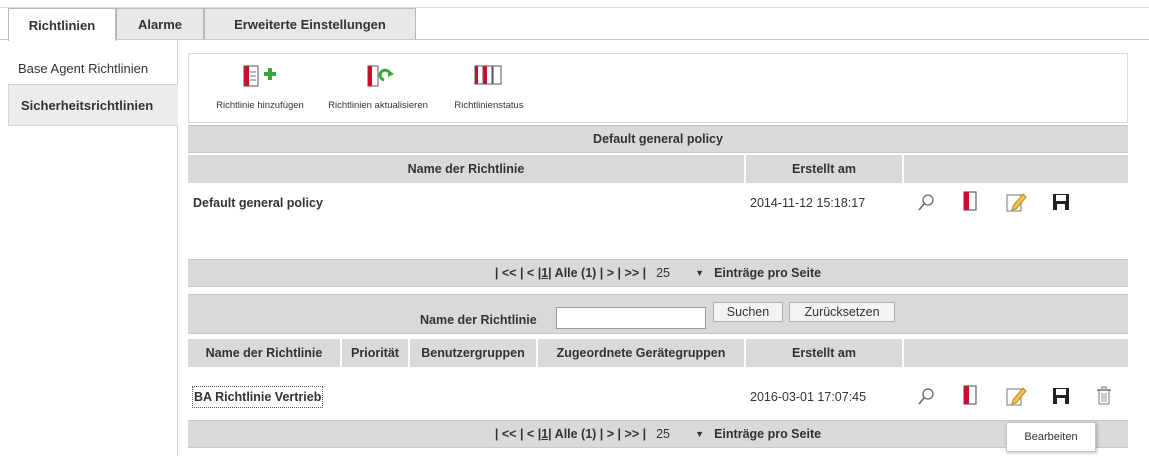 The width and height of the screenshot is (1149, 456). What do you see at coordinates (658, 139) in the screenshot?
I see `default-policy-title: Default general policy` at bounding box center [658, 139].